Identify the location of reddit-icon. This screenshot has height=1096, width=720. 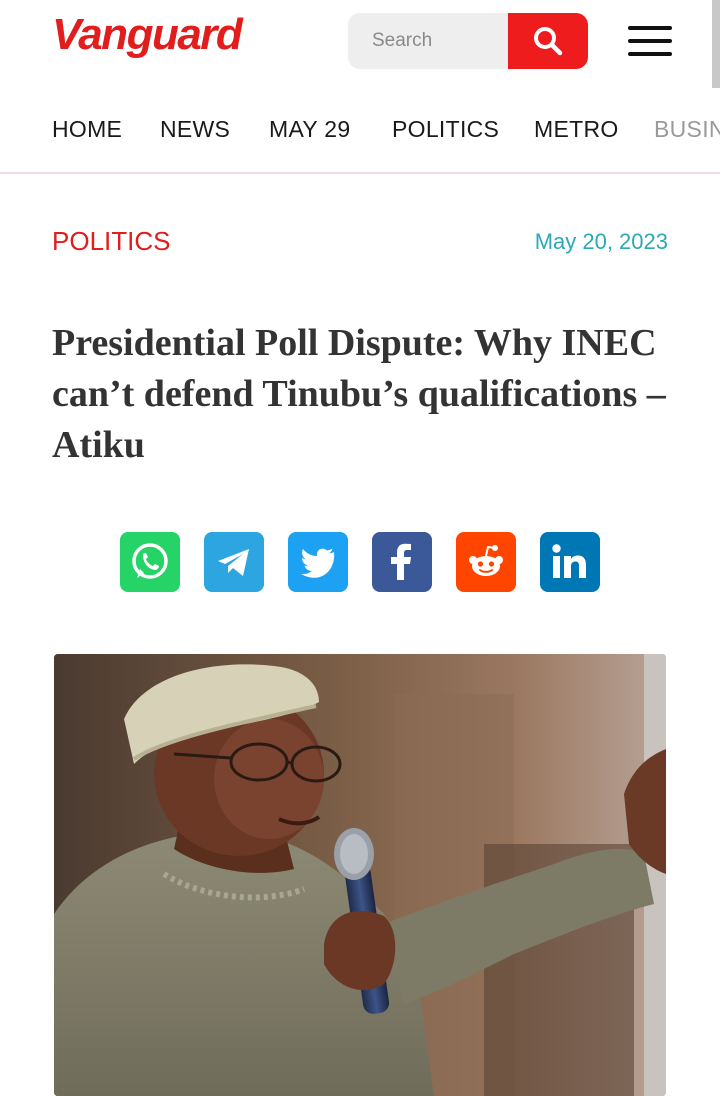
(486, 560).